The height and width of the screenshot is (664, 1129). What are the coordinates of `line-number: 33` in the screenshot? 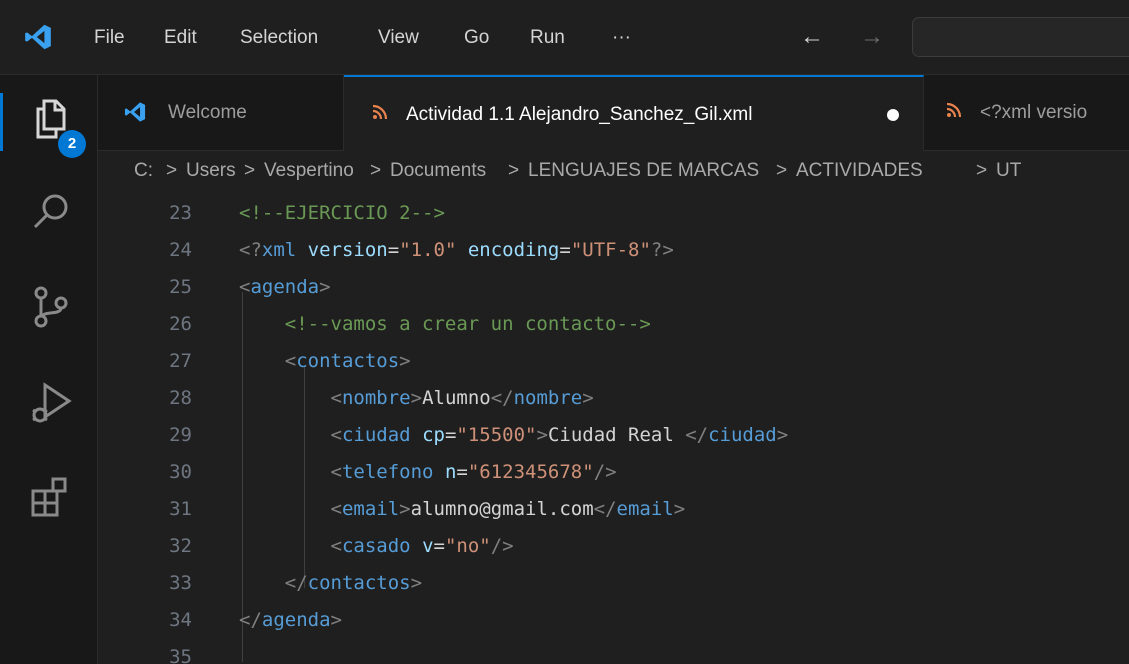 It's located at (180, 583).